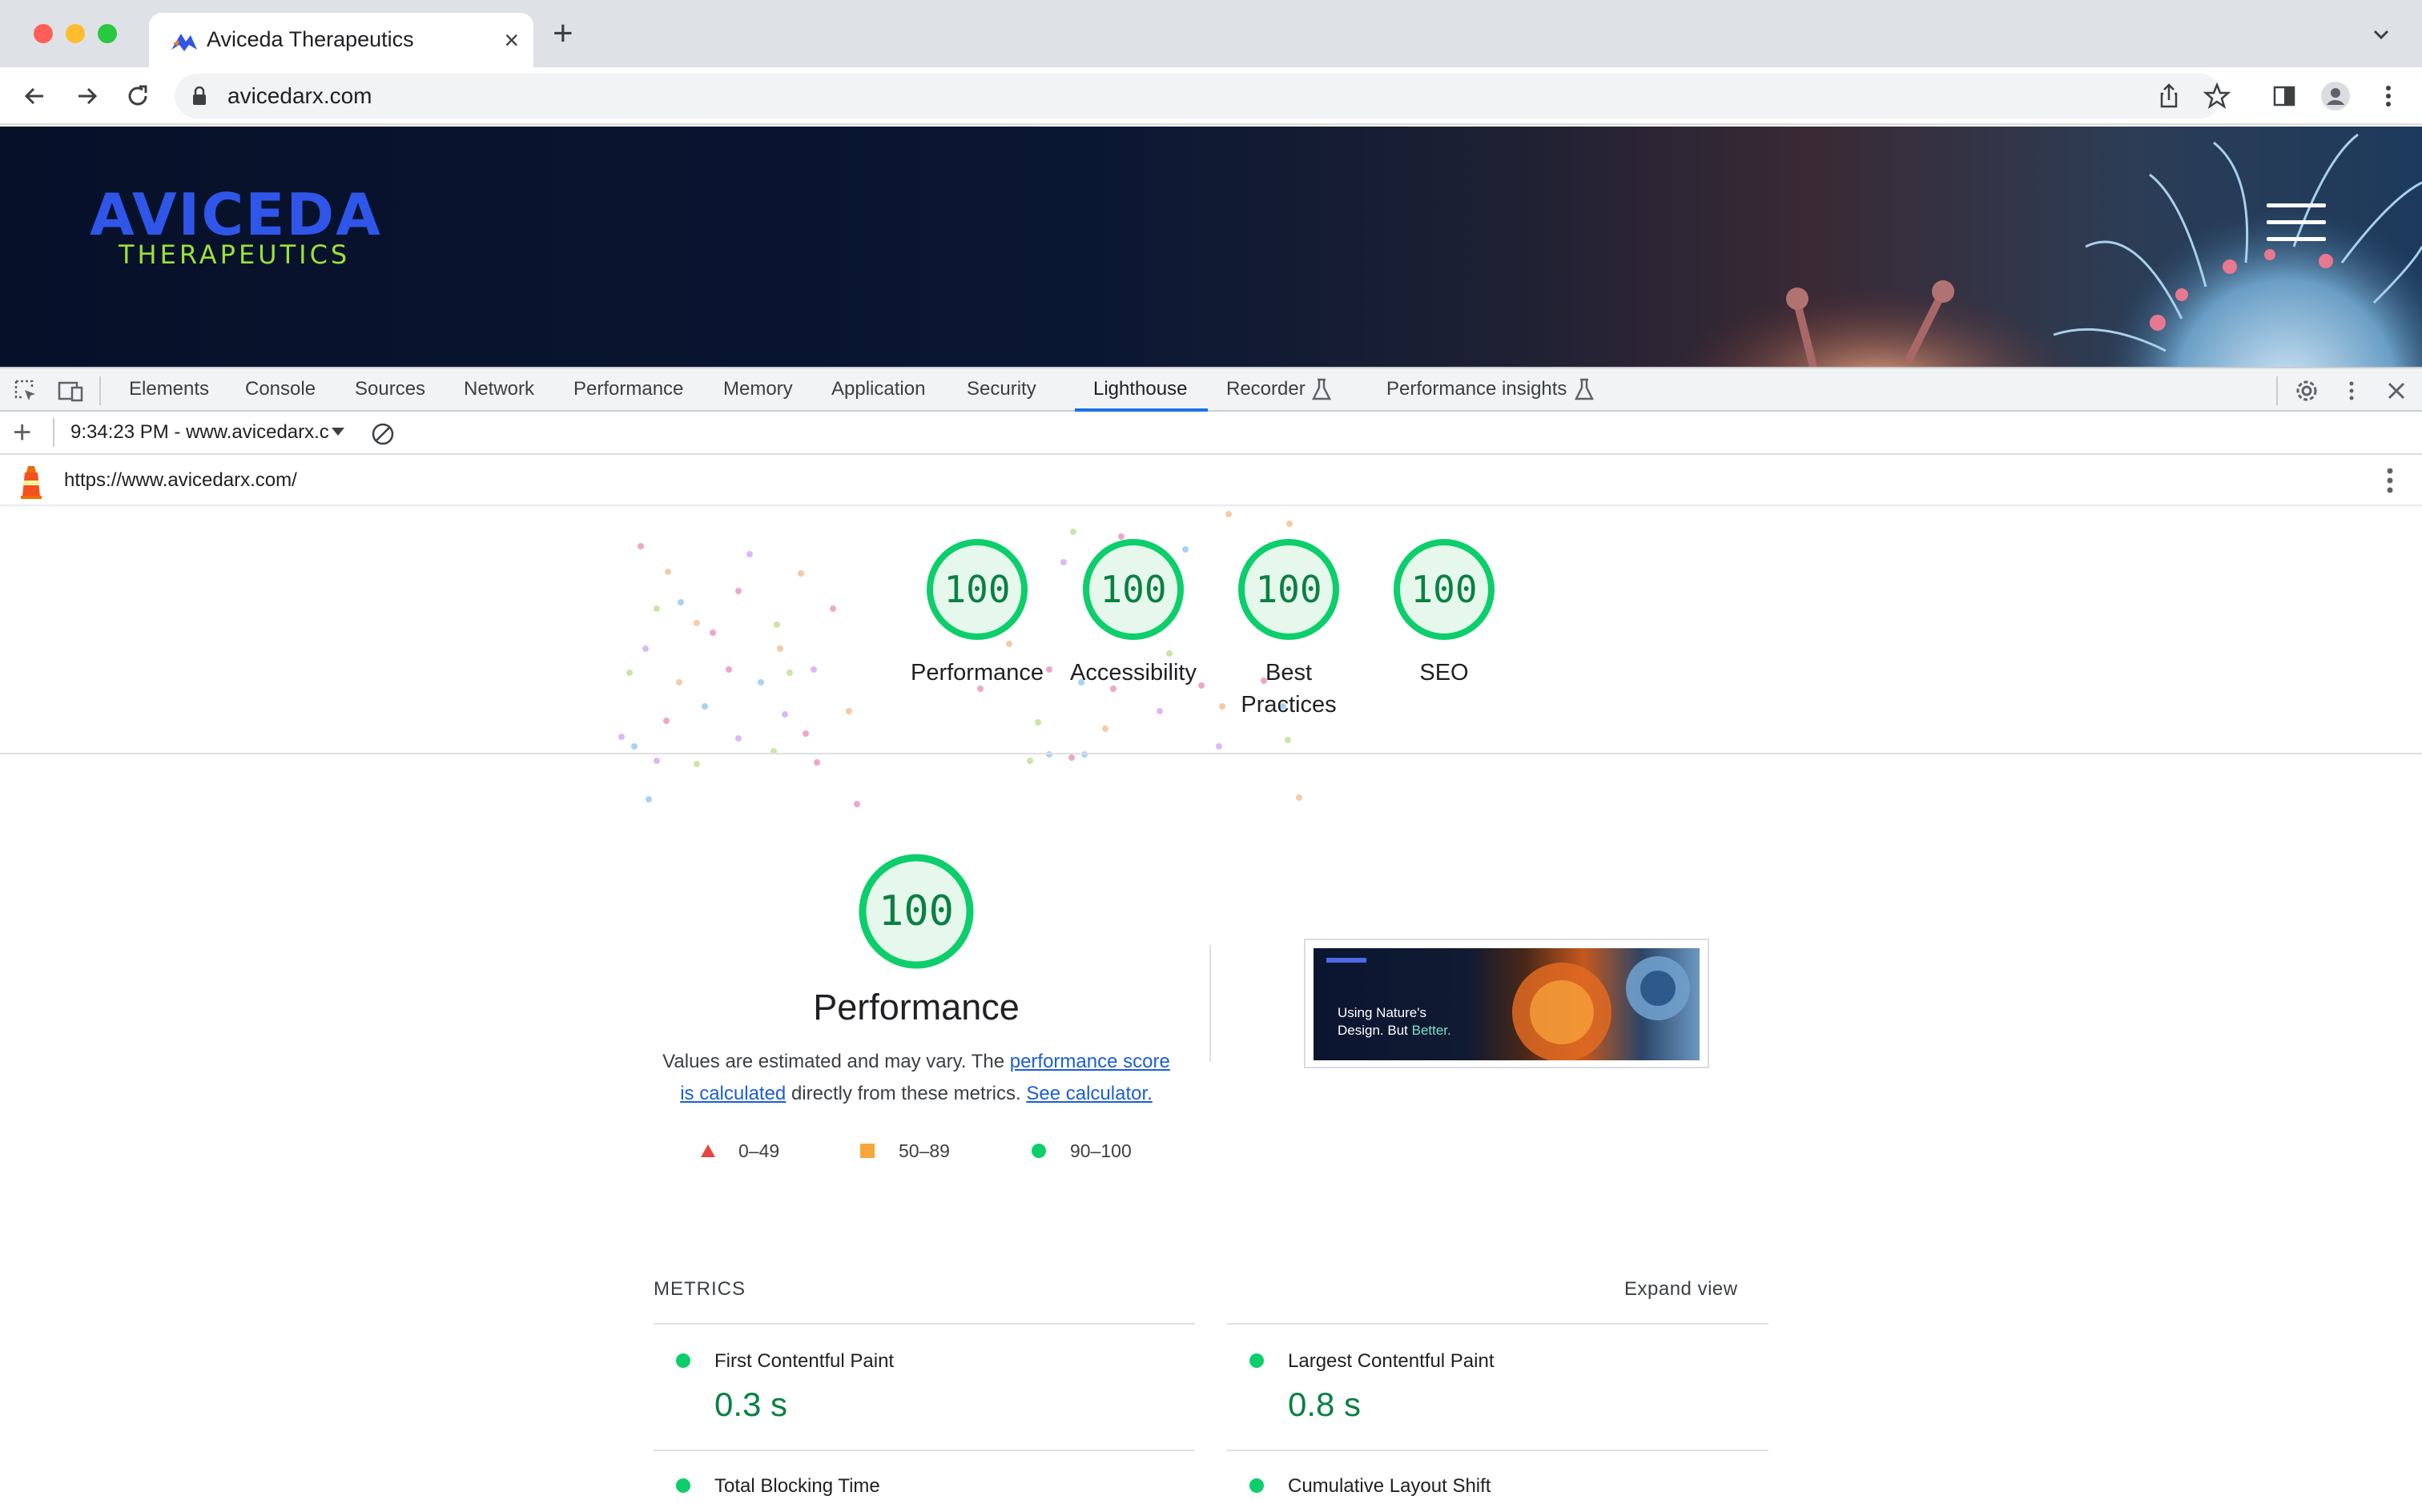 The height and width of the screenshot is (1512, 2422). What do you see at coordinates (499, 389) in the screenshot?
I see `tab-network: Network` at bounding box center [499, 389].